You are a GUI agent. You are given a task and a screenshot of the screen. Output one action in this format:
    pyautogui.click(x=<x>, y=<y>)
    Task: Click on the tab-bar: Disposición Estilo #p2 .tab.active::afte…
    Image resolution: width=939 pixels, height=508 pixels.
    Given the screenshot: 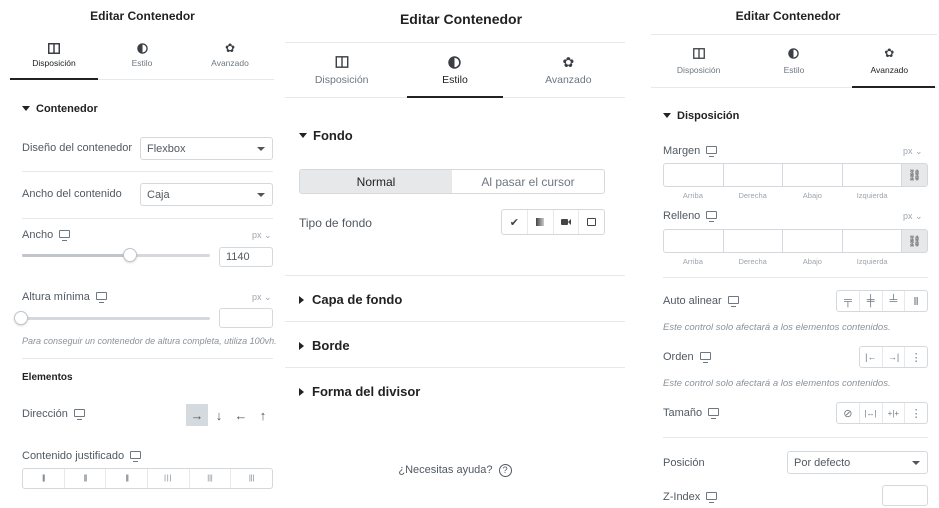 What is the action you would take?
    pyautogui.click(x=455, y=75)
    